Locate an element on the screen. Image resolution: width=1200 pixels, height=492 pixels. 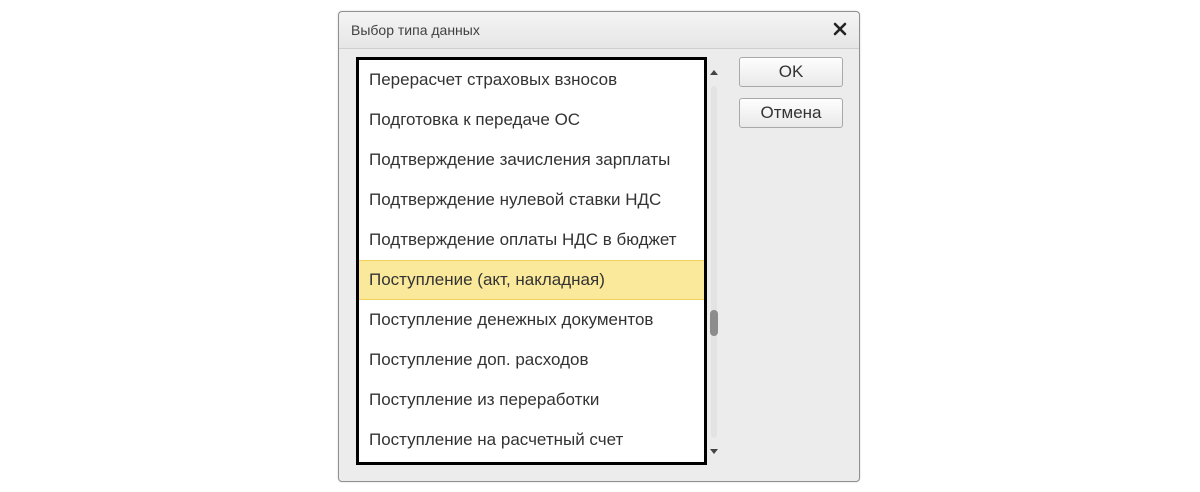
close-button is located at coordinates (840, 29).